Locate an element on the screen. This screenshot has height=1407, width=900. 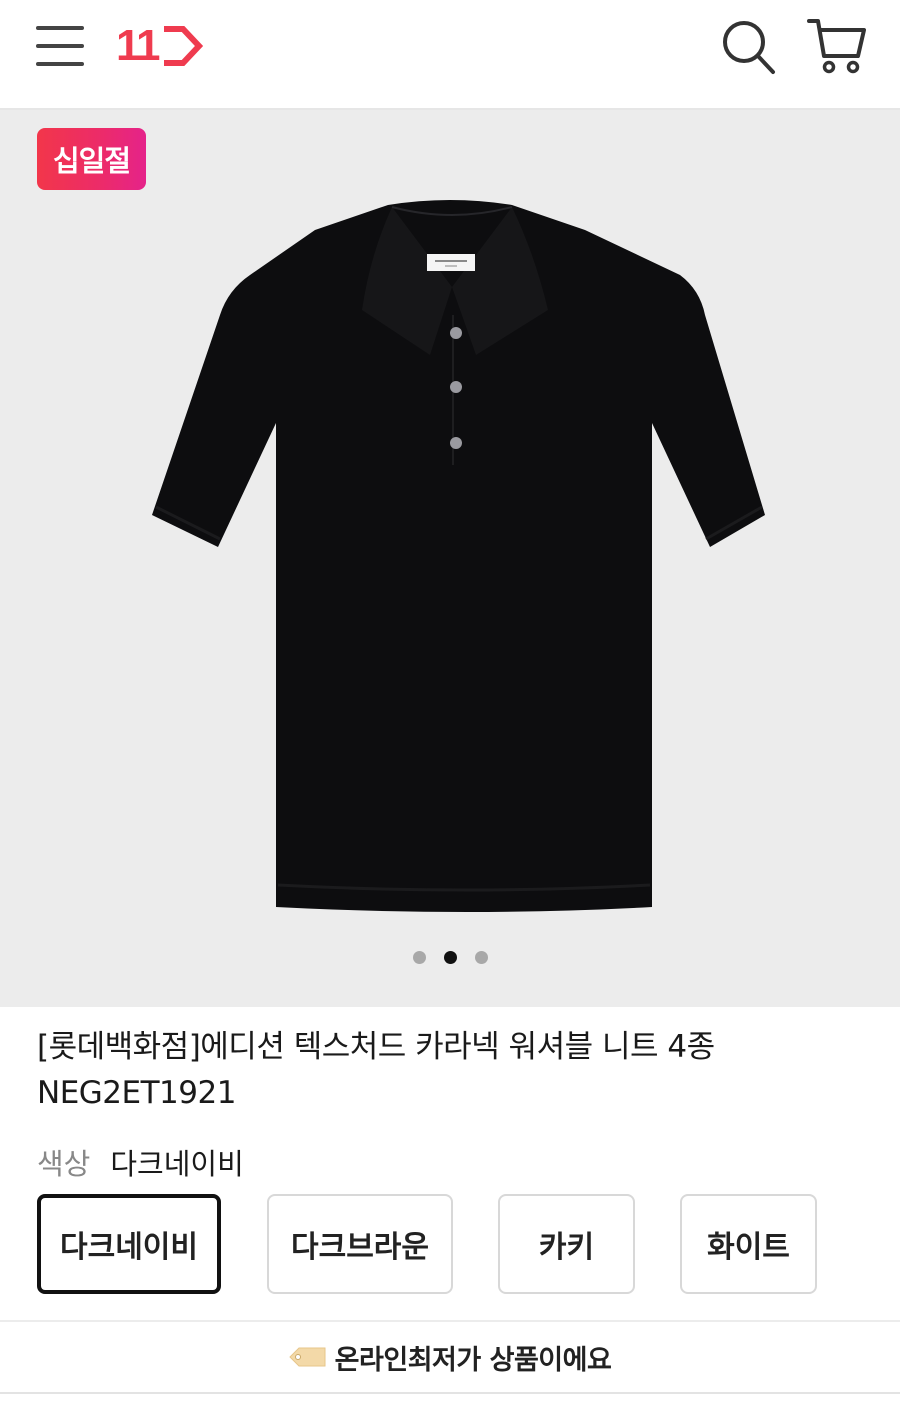
hamburger-menu-icon is located at coordinates (60, 46).